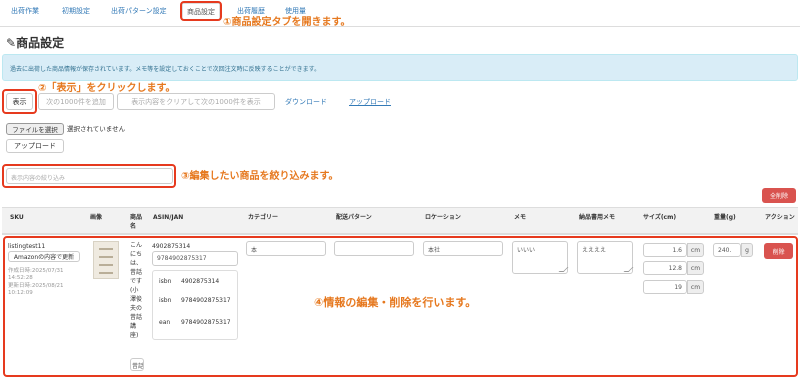 The height and width of the screenshot is (381, 800). What do you see at coordinates (35, 43) in the screenshot?
I see `page-title: ✎商品設定` at bounding box center [35, 43].